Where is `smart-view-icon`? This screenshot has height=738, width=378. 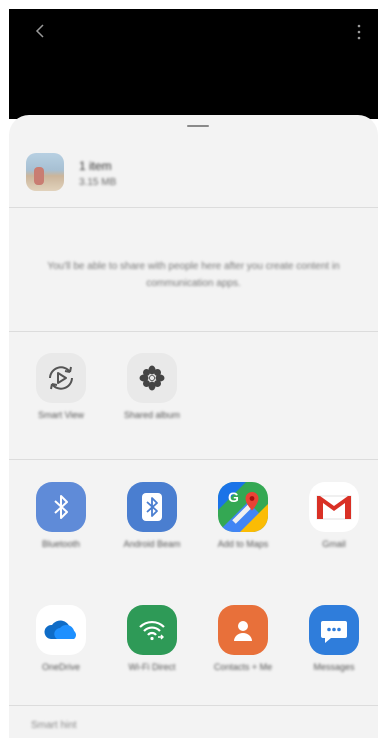 smart-view-icon is located at coordinates (61, 378).